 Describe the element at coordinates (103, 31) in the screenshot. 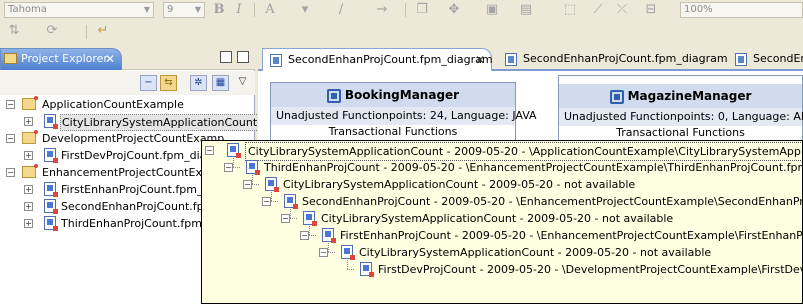

I see `back-icon: ↵` at that location.